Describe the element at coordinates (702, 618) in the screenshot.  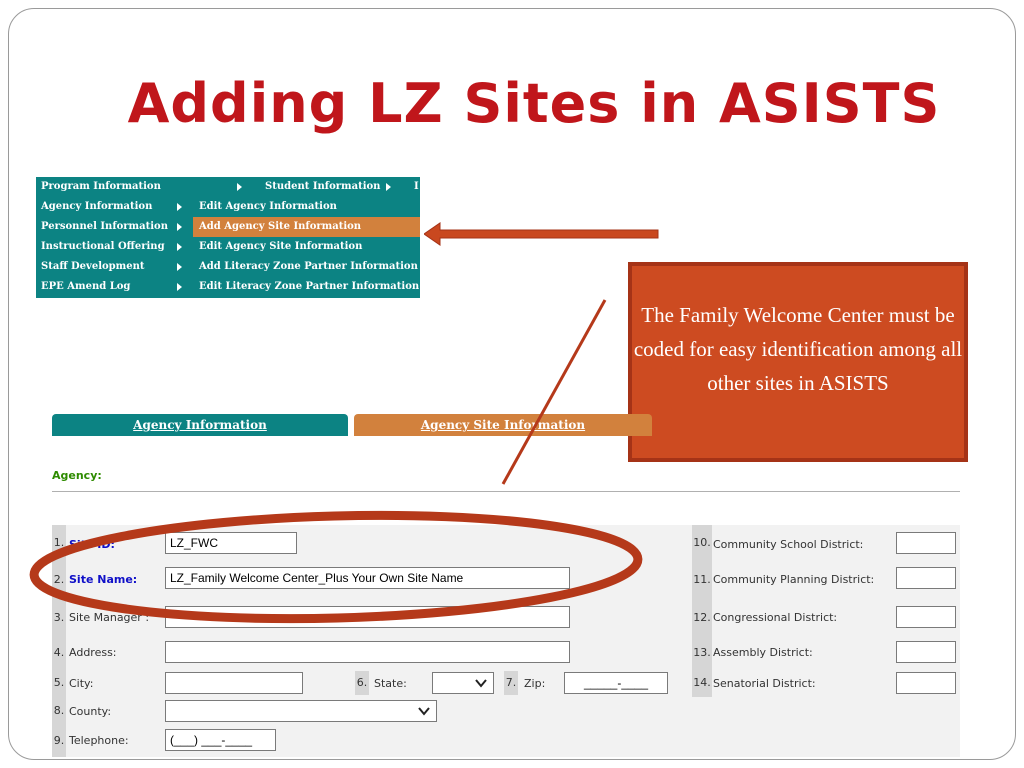
I see `field-number: 12.` at that location.